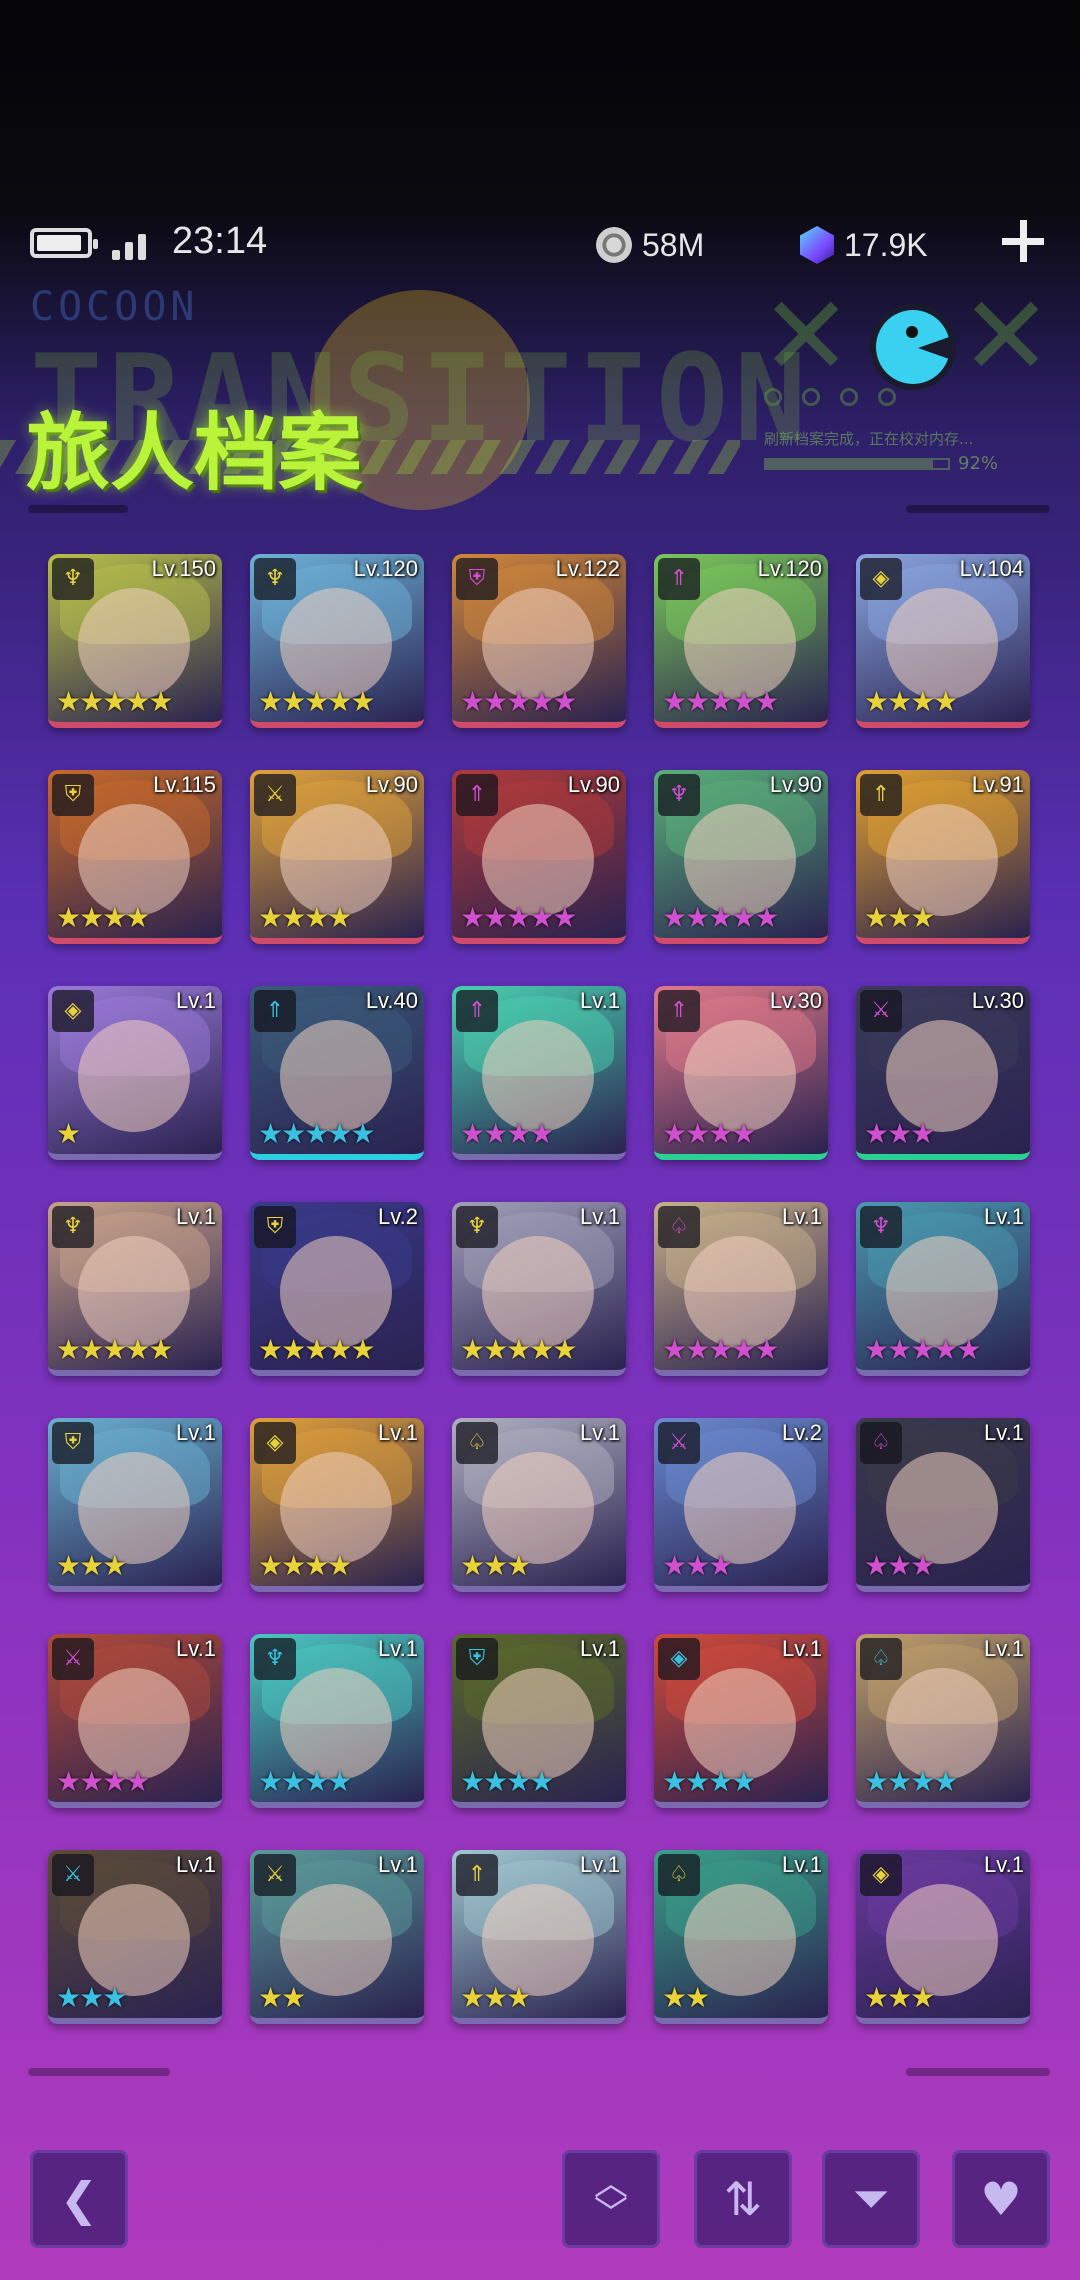 The width and height of the screenshot is (1080, 2280). I want to click on hero-card: ⛨ Lv.122 ★★★★★, so click(539, 641).